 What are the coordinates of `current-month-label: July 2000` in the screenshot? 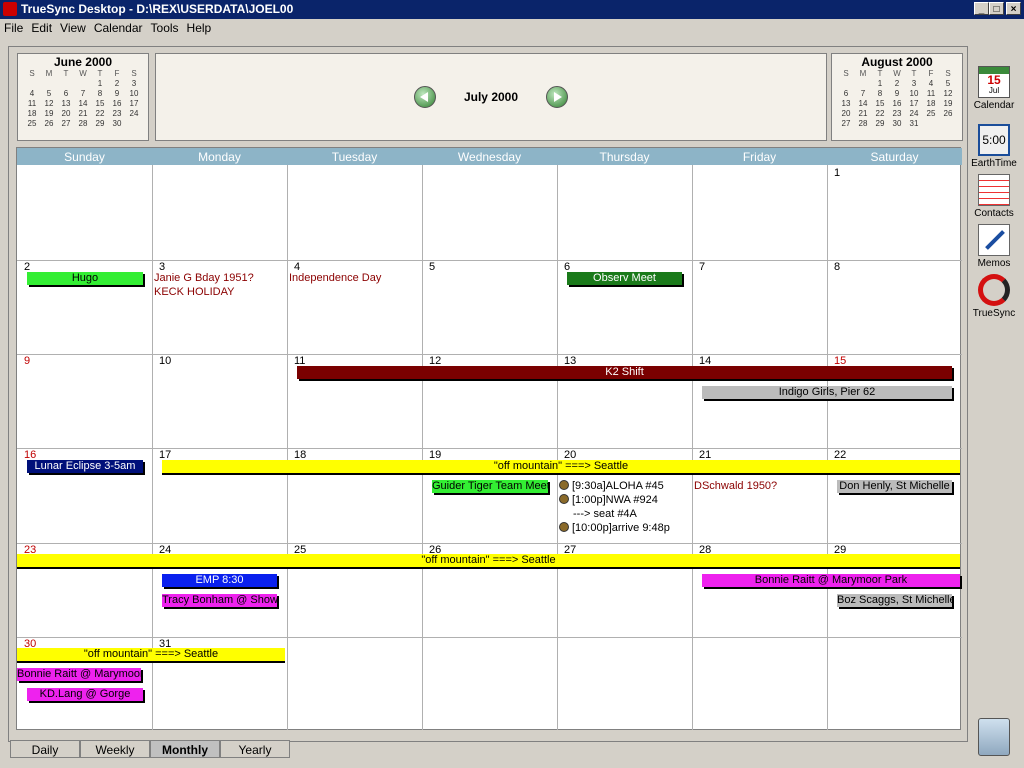 It's located at (491, 97).